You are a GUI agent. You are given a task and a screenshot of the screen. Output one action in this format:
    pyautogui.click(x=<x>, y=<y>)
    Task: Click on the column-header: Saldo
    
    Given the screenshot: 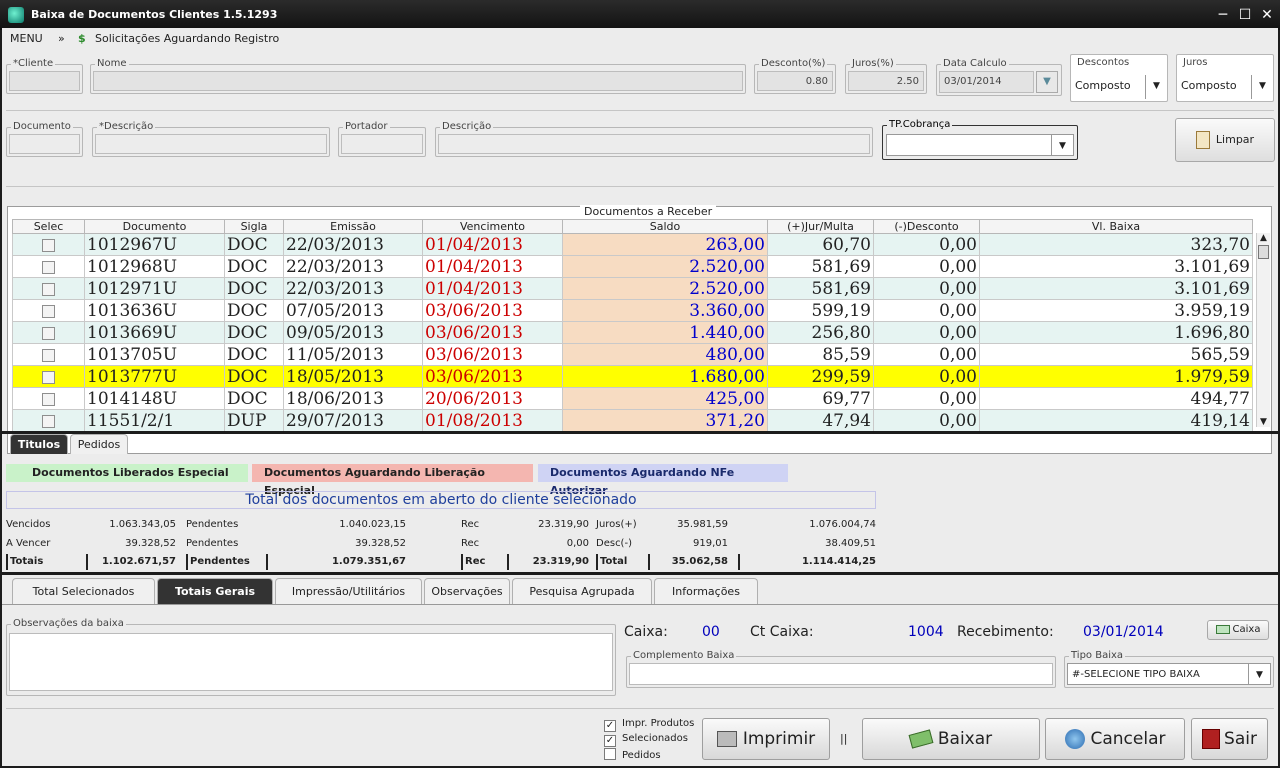 What is the action you would take?
    pyautogui.click(x=665, y=226)
    